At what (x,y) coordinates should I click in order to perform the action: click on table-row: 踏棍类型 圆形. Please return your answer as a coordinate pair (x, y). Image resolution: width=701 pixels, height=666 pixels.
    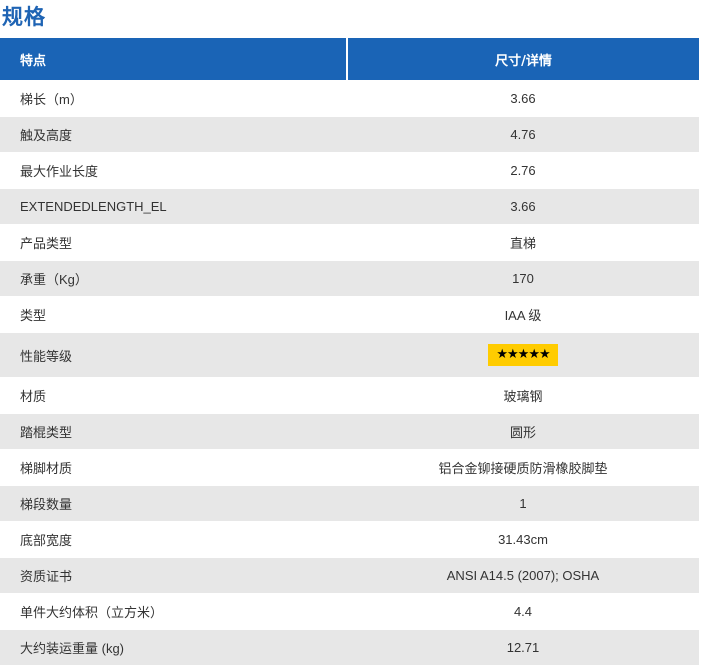
    Looking at the image, I should click on (349, 431).